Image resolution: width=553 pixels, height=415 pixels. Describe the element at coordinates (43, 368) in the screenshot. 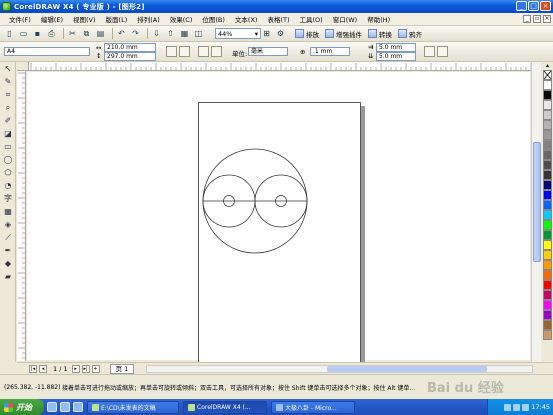

I see `previous-page-icon: ◂` at that location.